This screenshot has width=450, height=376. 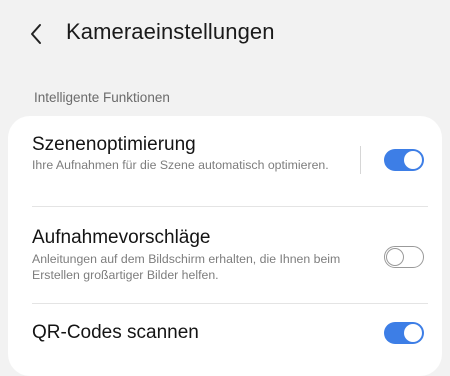 I want to click on section-label: Intelligente Funktionen, so click(x=102, y=97).